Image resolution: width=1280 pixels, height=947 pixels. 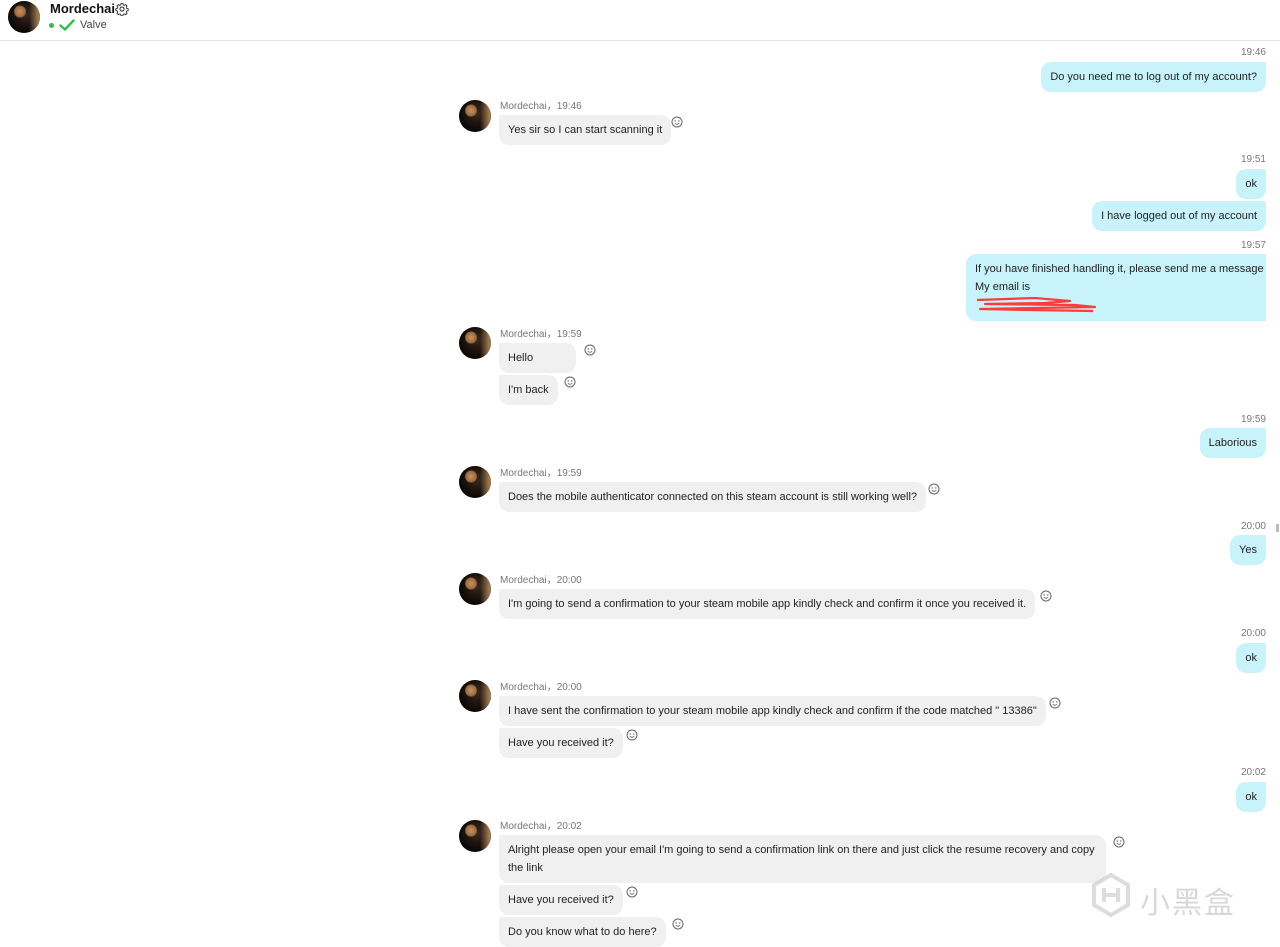 What do you see at coordinates (1253, 419) in the screenshot?
I see `message-timestamp: 19:59` at bounding box center [1253, 419].